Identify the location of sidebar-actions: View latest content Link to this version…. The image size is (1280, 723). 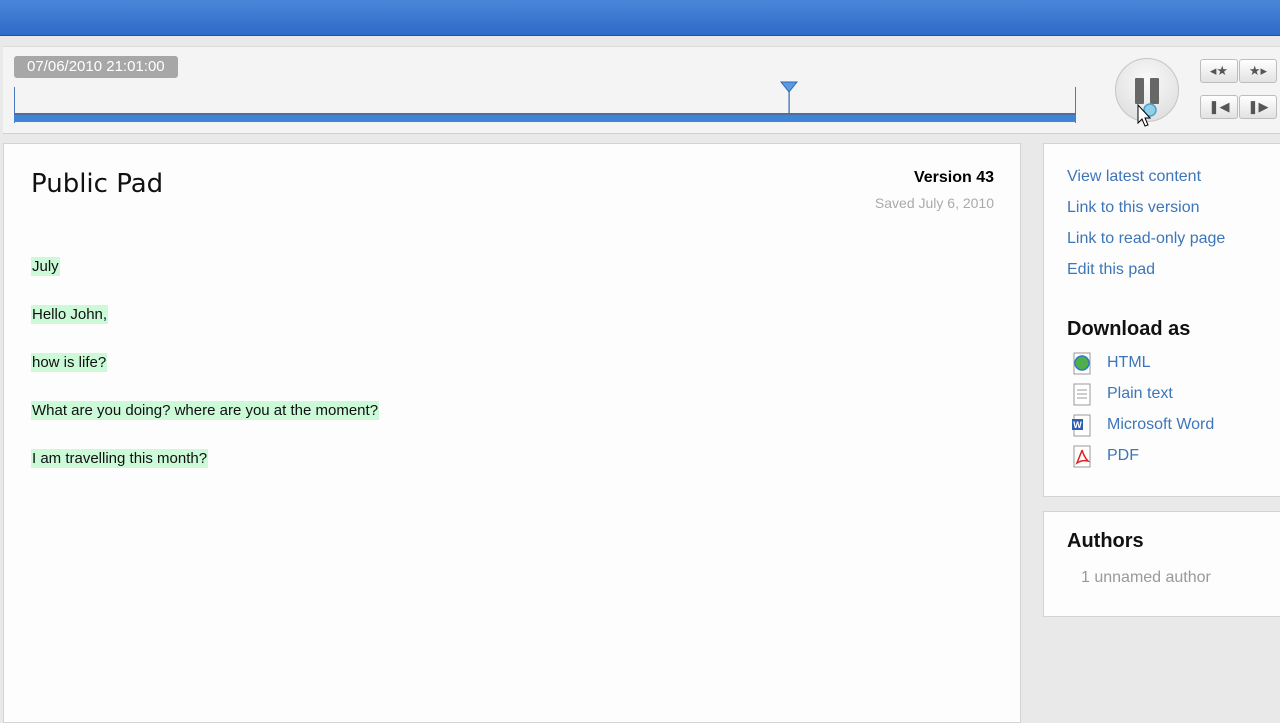
(1161, 320).